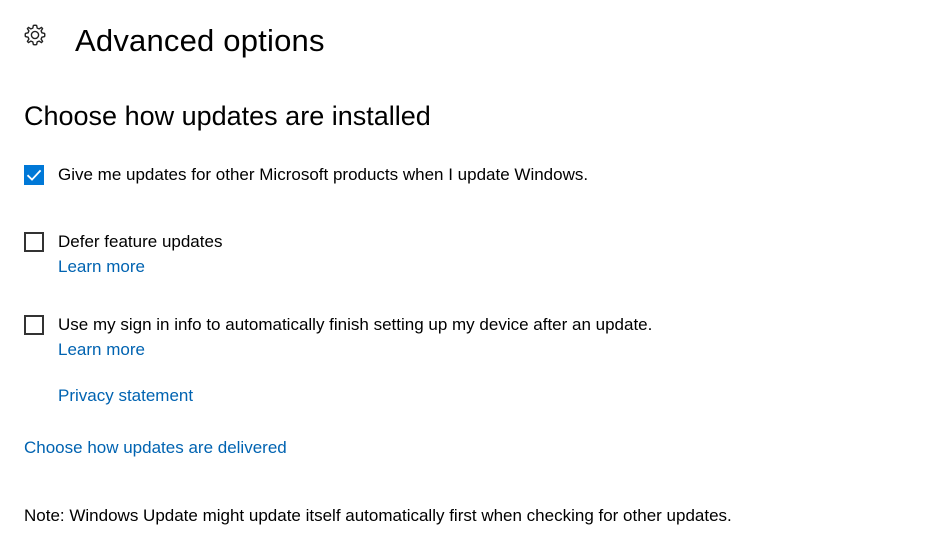  What do you see at coordinates (34, 325) in the screenshot?
I see `sign-in-info-checkbox` at bounding box center [34, 325].